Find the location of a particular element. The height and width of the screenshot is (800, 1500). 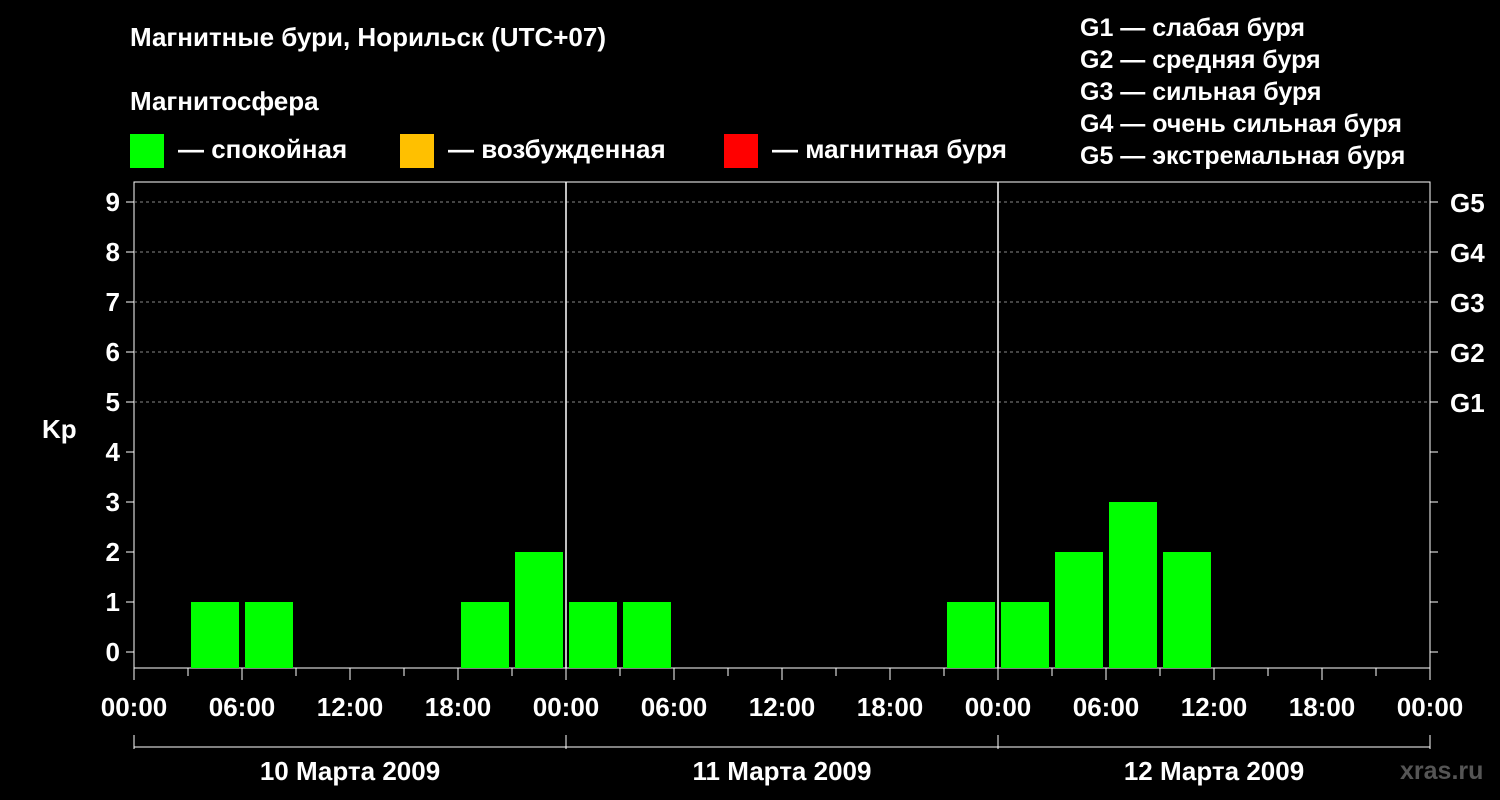

day-label: 12 Марта 2009 is located at coordinates (1214, 771).